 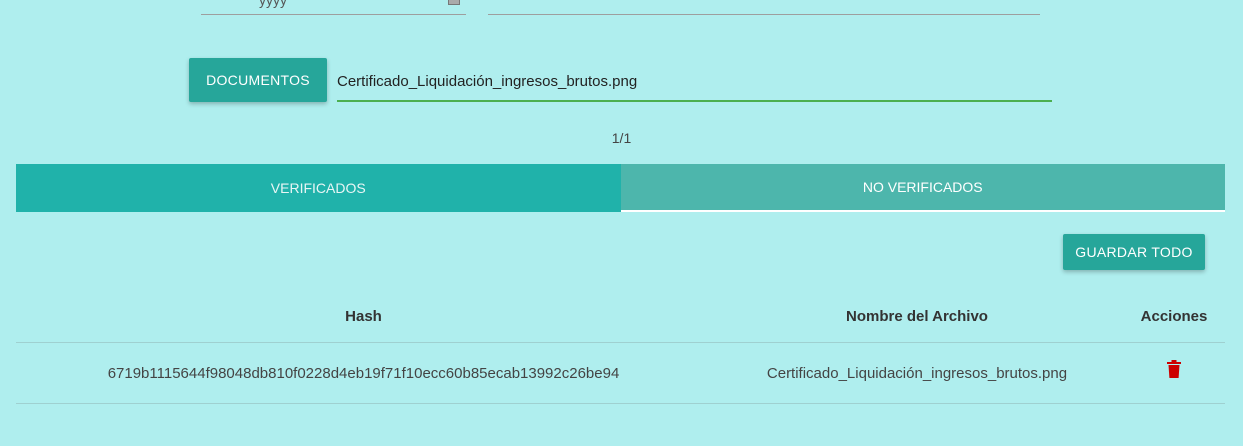 What do you see at coordinates (454, 2) in the screenshot?
I see `calendar-icon` at bounding box center [454, 2].